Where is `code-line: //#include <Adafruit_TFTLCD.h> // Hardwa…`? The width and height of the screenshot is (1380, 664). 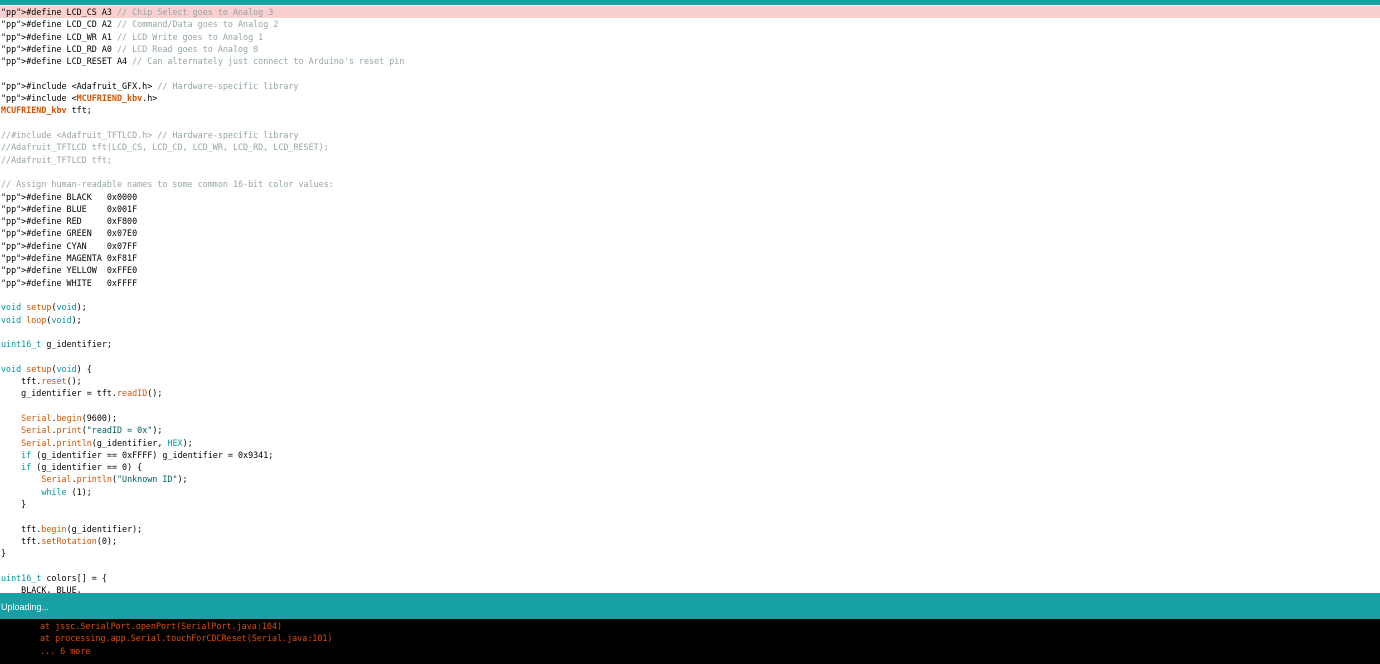
code-line: //#include <Adafruit_TFTLCD.h> // Hardwa… is located at coordinates (150, 135).